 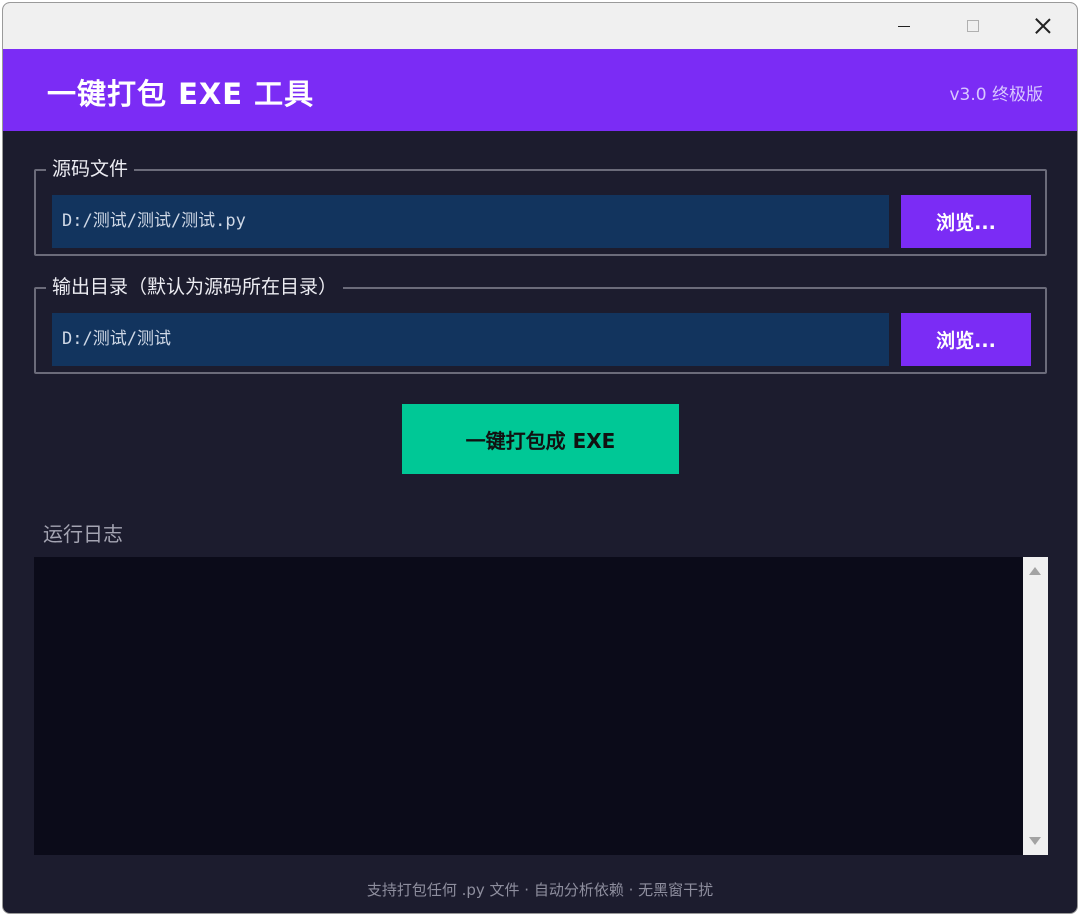 I want to click on app-header: 一键打包 EXE 工具 v3.0 终极版, so click(x=540, y=90).